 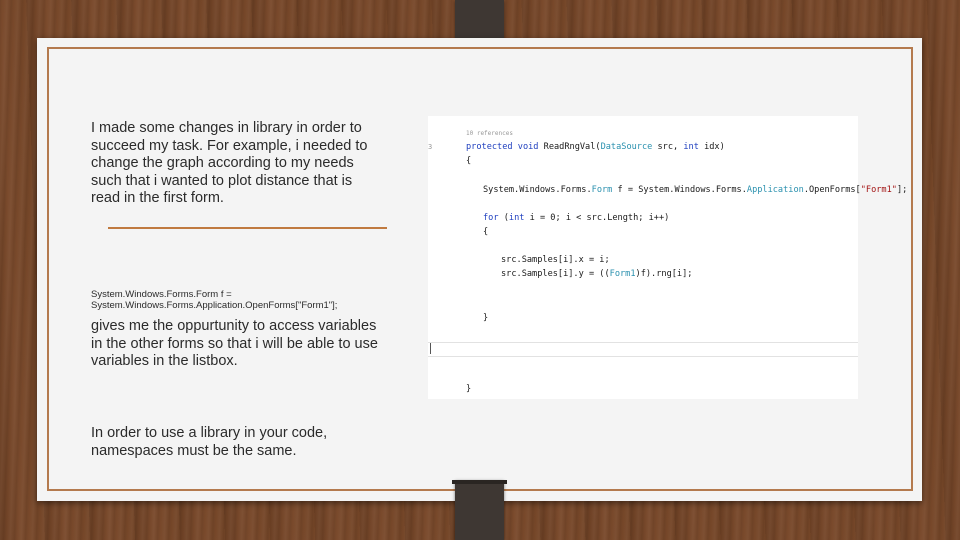 What do you see at coordinates (486, 318) in the screenshot?
I see `for-close-brace: }` at bounding box center [486, 318].